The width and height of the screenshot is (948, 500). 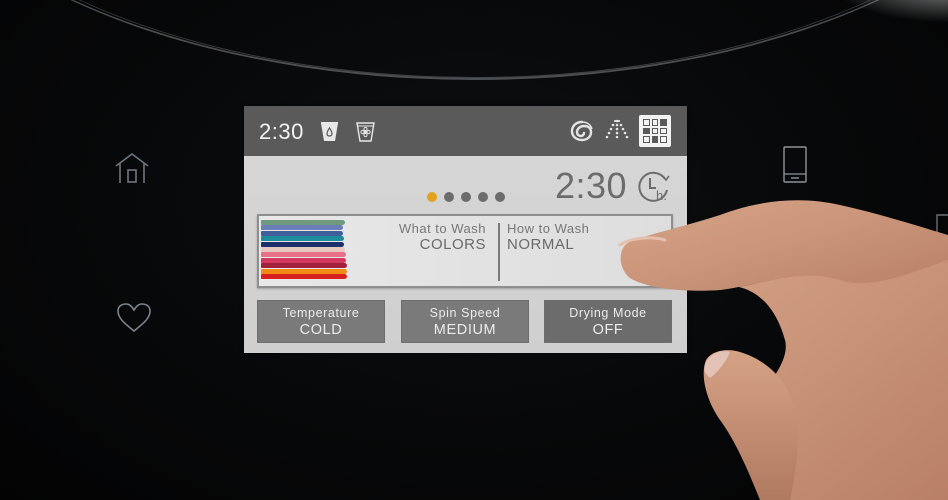 I want to click on page-indicator, so click(x=466, y=197).